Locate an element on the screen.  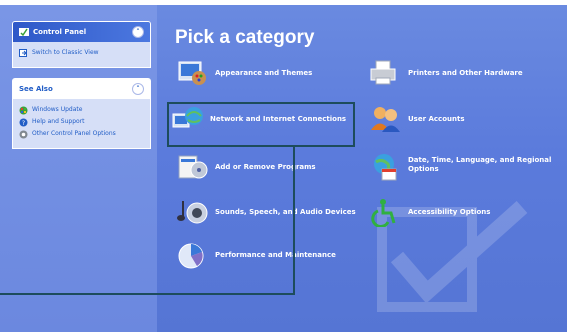
category-accessibility: Accessibility Options is located at coordinates (429, 212).